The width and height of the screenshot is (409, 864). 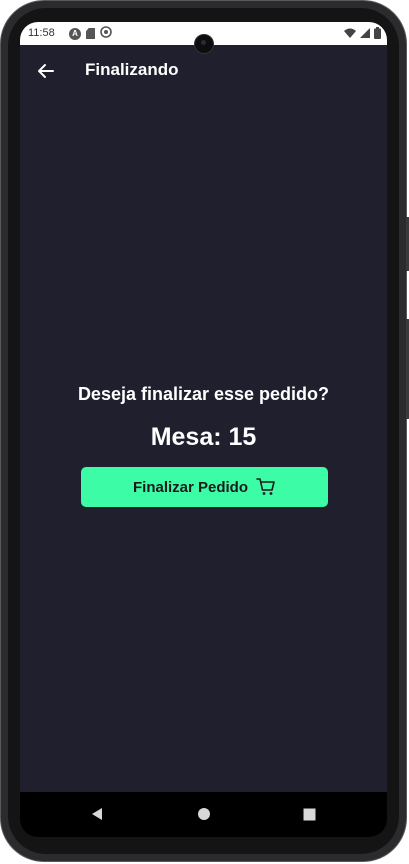 I want to click on nav-back-button, so click(x=97, y=814).